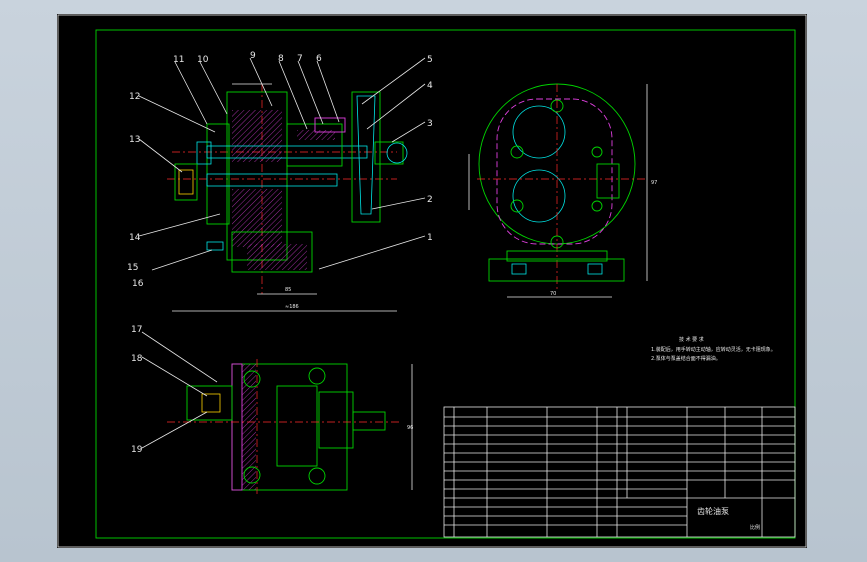 The width and height of the screenshot is (867, 562). Describe the element at coordinates (430, 200) in the screenshot. I see `balloon-2: 2` at that location.